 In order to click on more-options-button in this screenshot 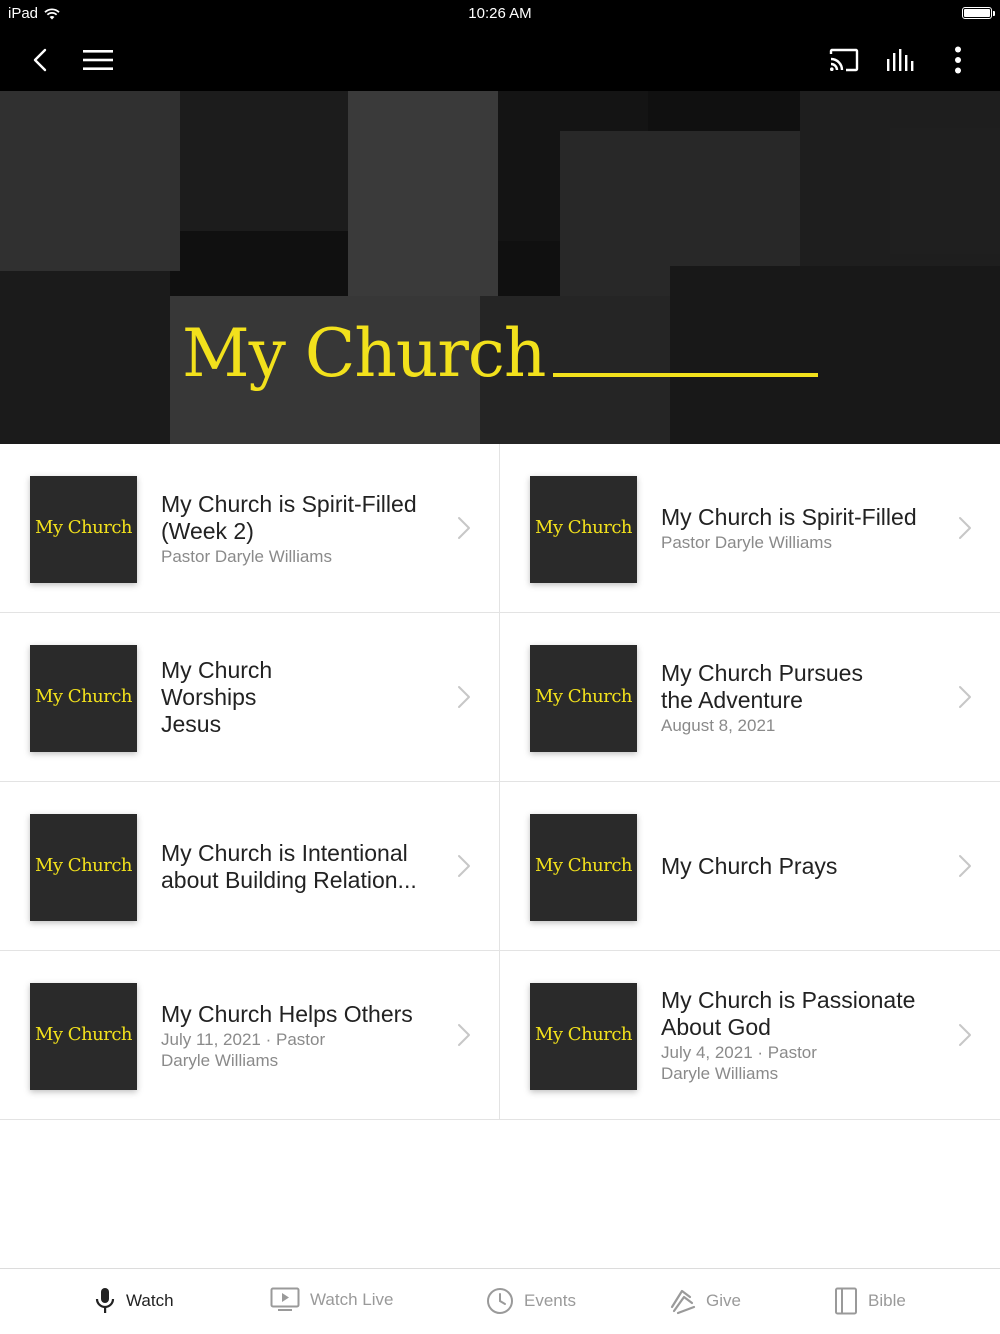, I will do `click(958, 60)`.